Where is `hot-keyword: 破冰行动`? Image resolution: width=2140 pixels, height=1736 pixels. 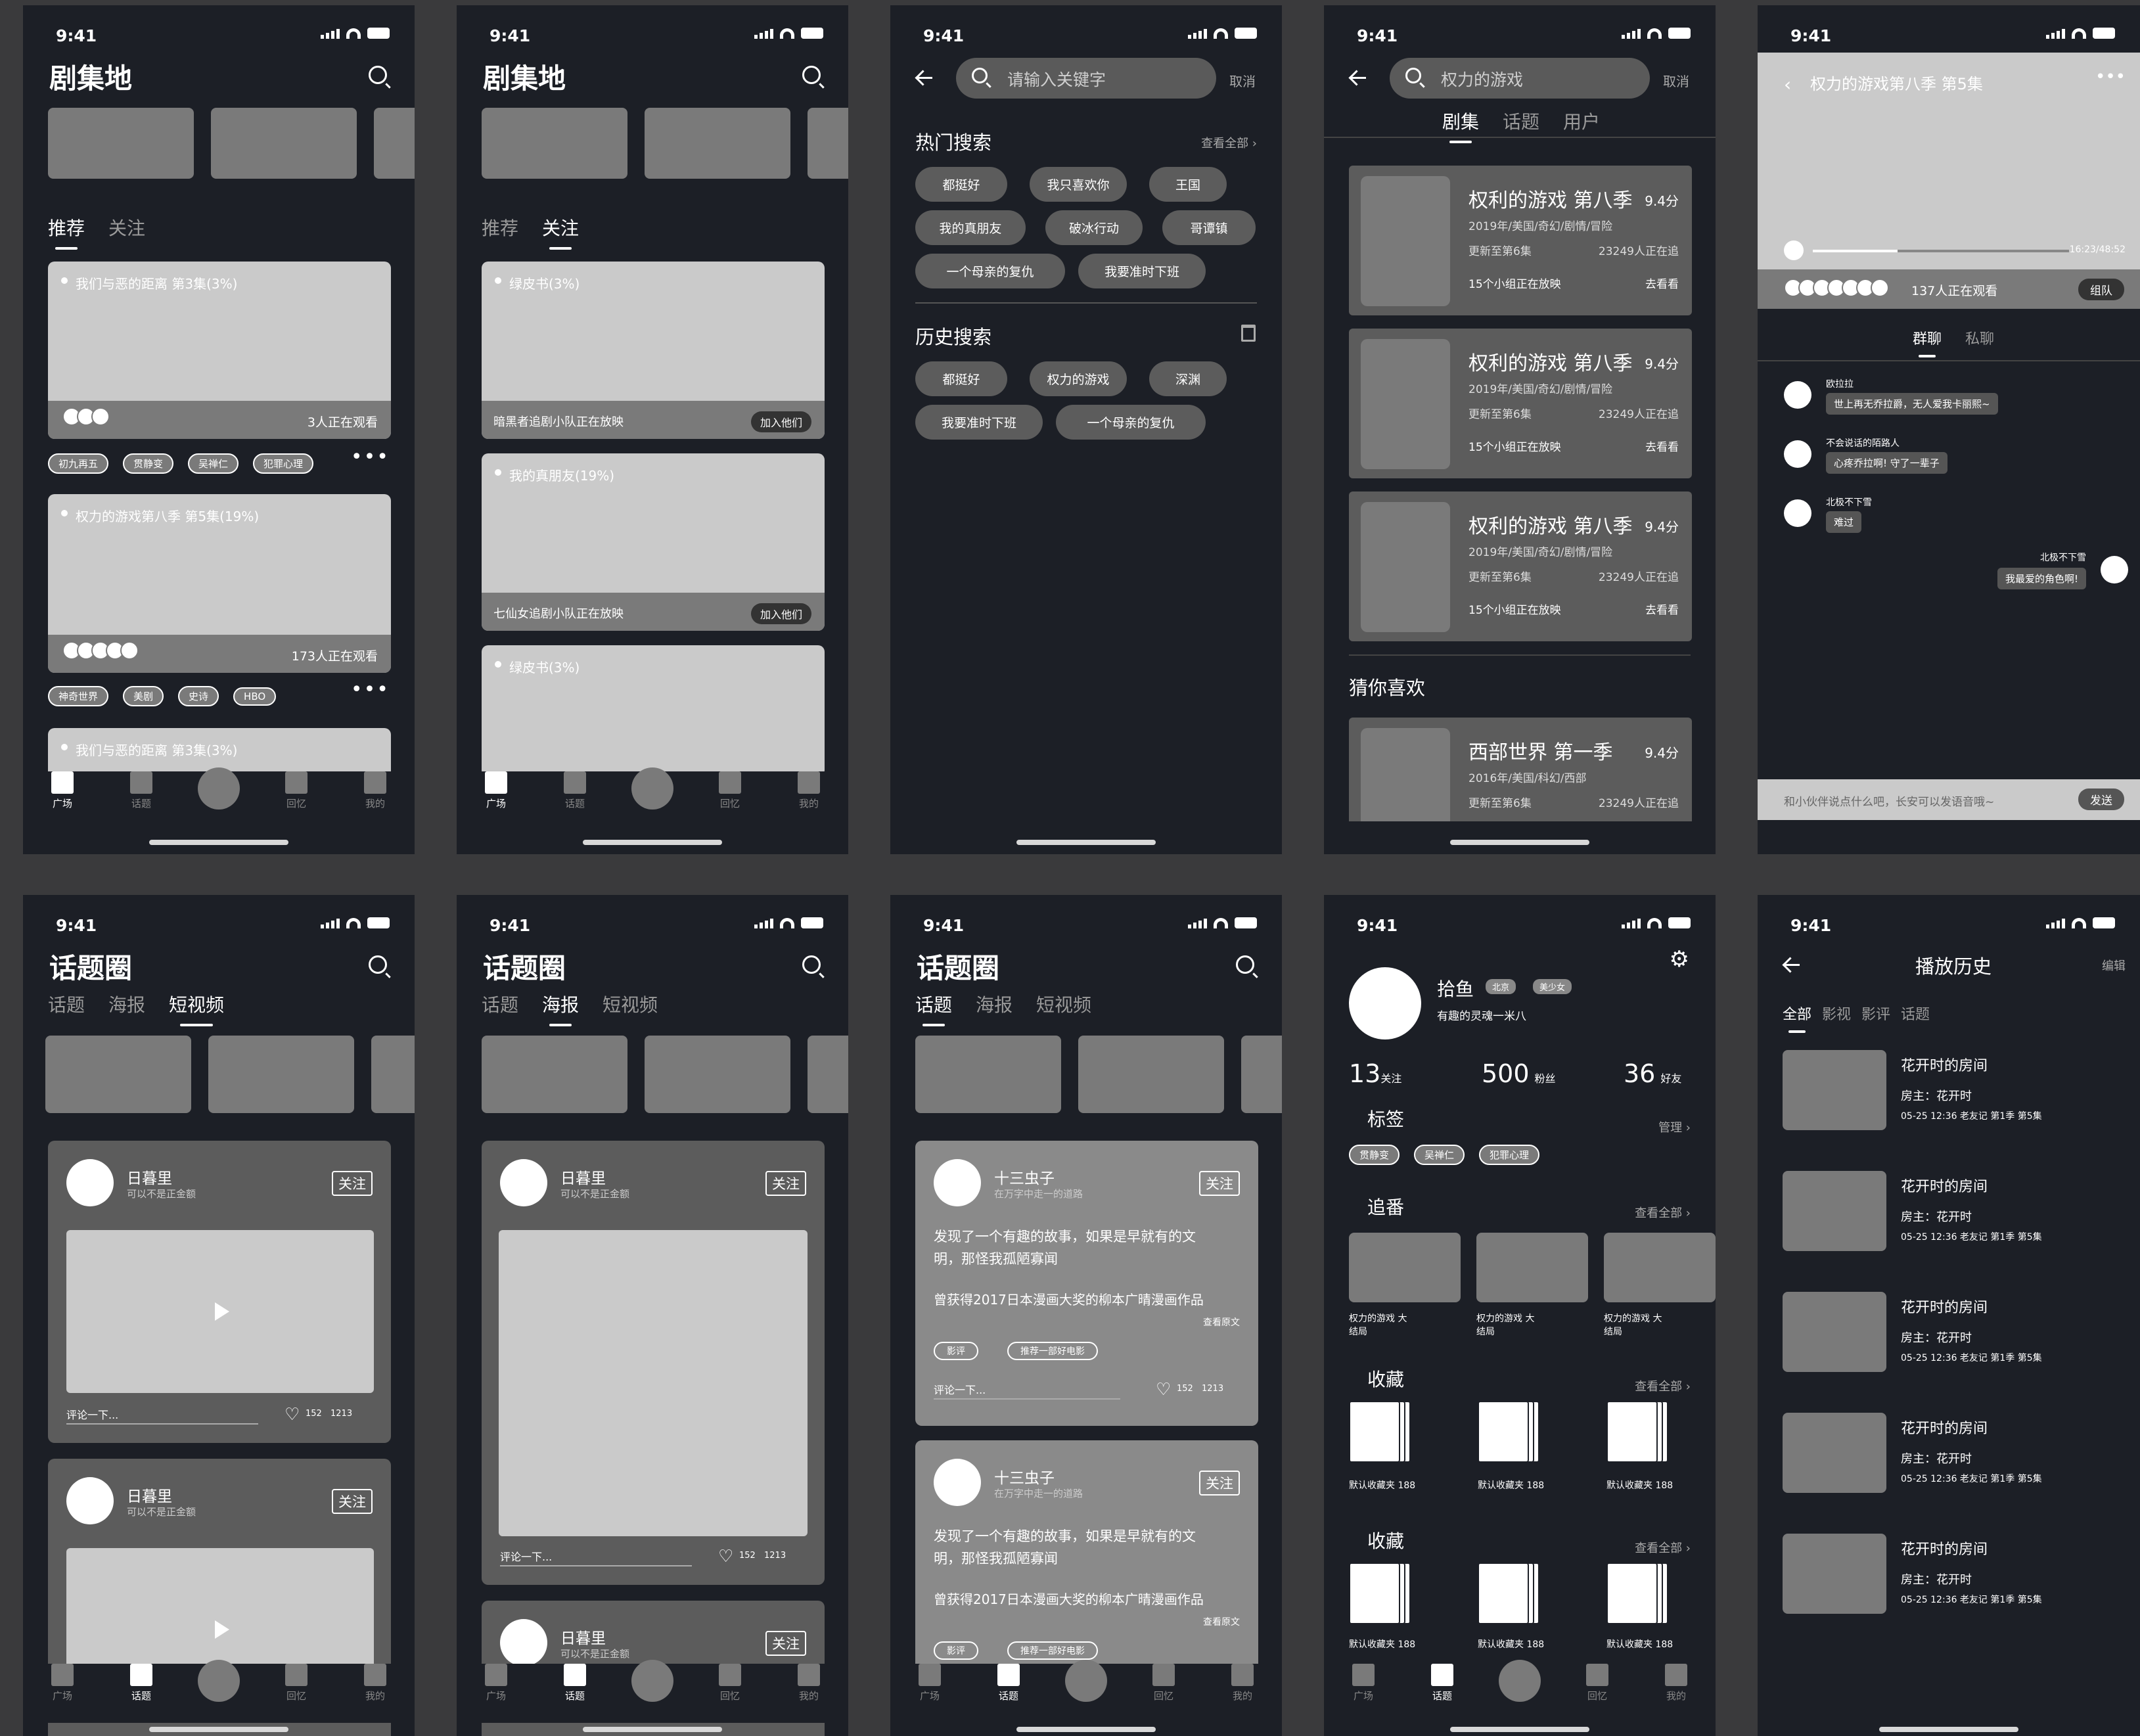 hot-keyword: 破冰行动 is located at coordinates (1094, 227).